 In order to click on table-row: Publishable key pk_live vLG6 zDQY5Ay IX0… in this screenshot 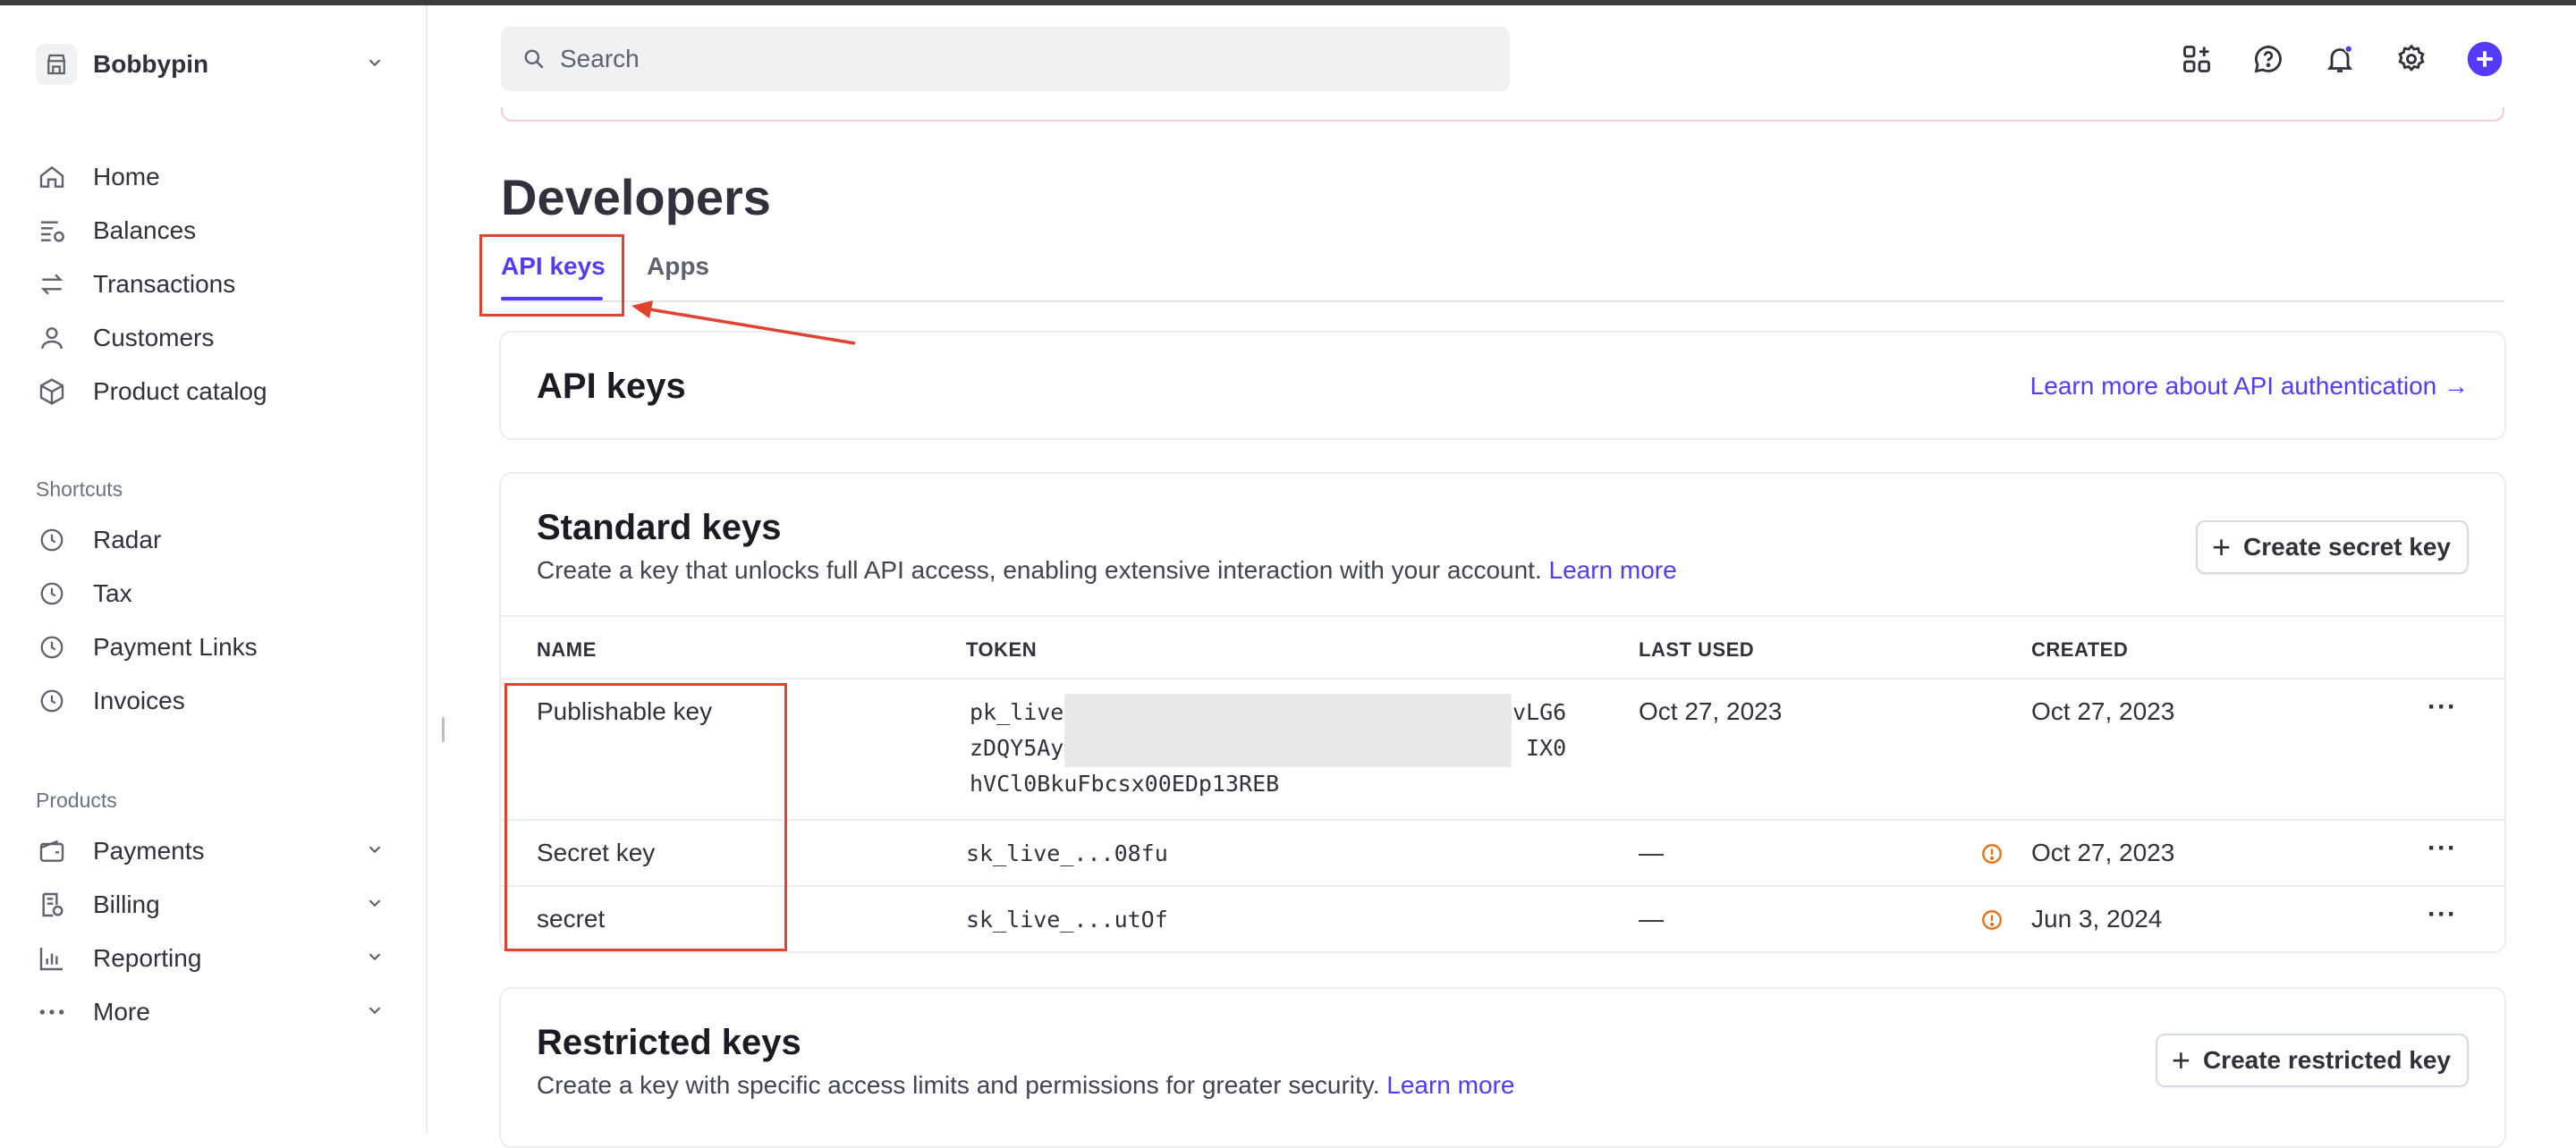, I will do `click(1502, 750)`.